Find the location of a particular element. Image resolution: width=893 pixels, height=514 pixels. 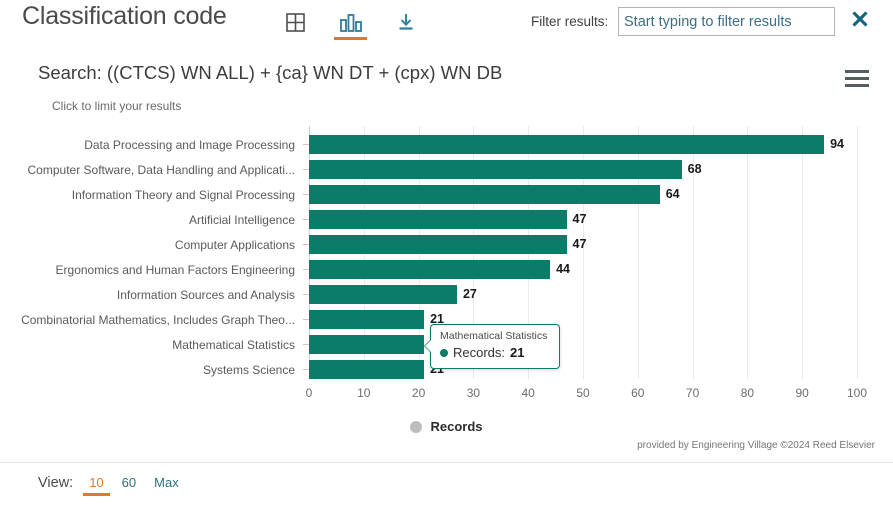

tooltip-row: Records: 21 is located at coordinates (495, 352).